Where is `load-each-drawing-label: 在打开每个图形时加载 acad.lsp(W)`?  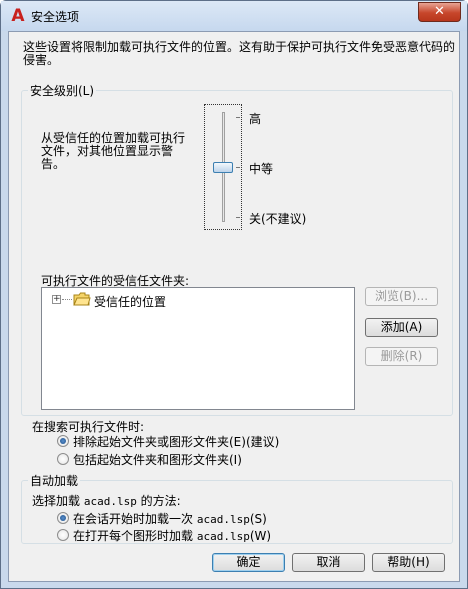
load-each-drawing-label: 在打开每个图形时加载 acad.lsp(W) is located at coordinates (172, 535).